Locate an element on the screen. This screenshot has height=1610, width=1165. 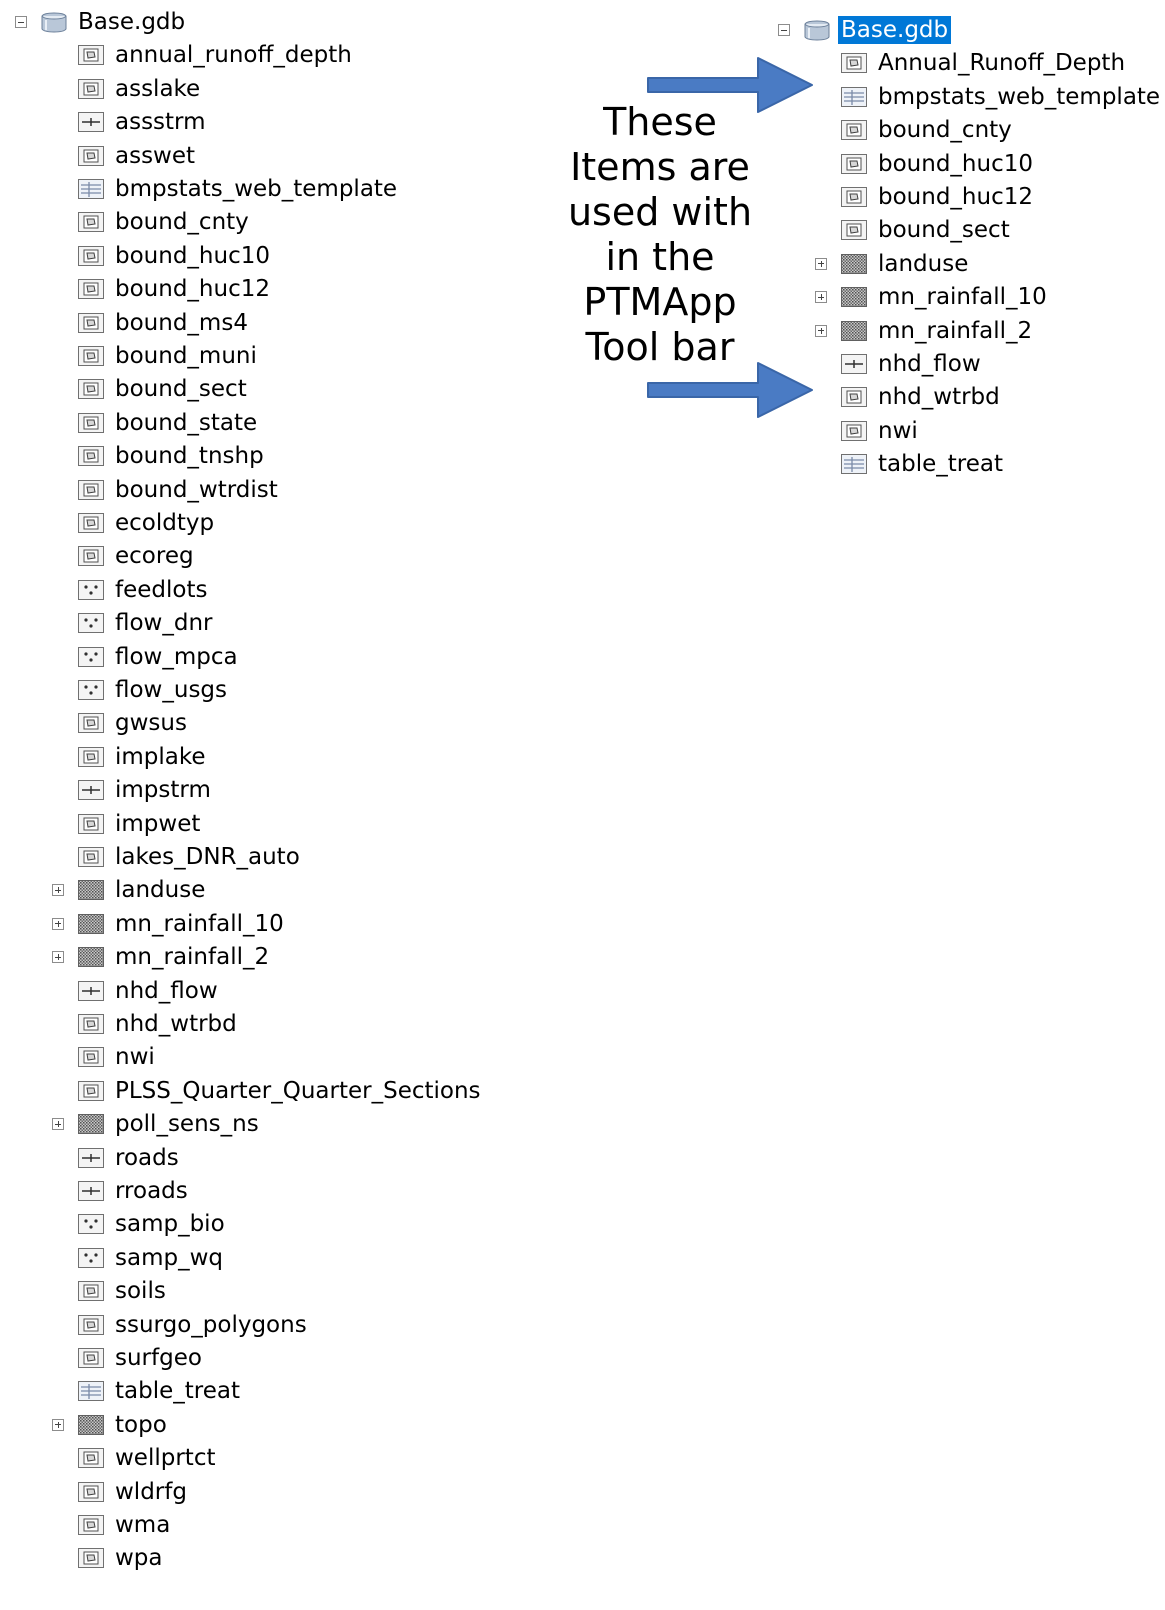
tree-item: annual_runoff_depth is located at coordinates (242, 55).